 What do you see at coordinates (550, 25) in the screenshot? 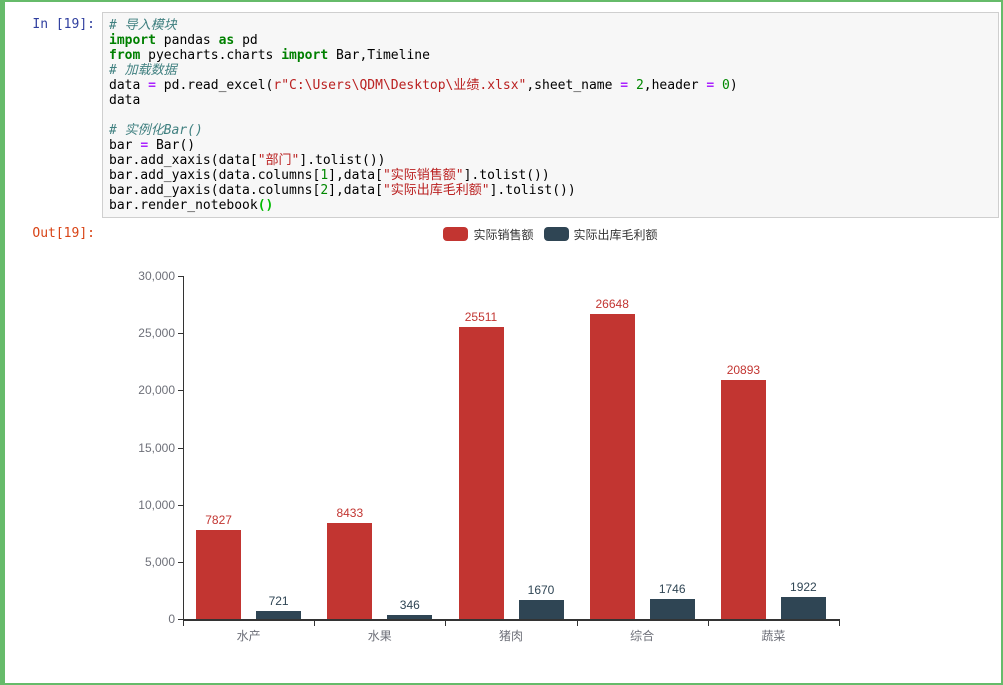
I see `code-line: # 导入模块` at bounding box center [550, 25].